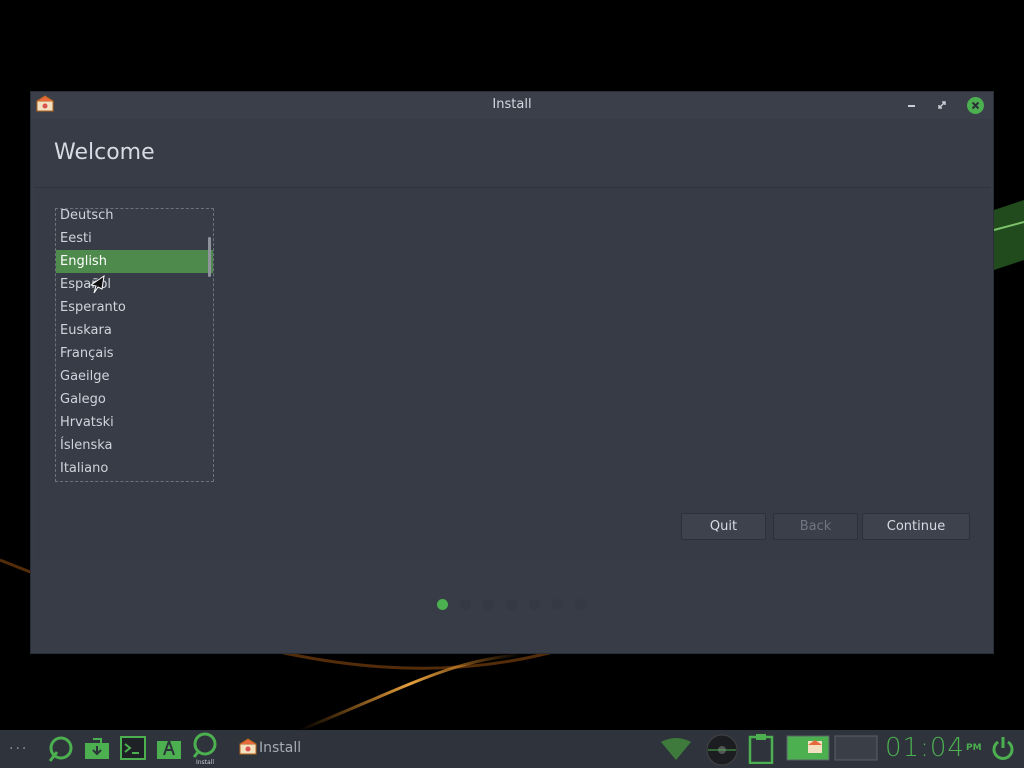  Describe the element at coordinates (134, 445) in the screenshot. I see `language-item: Íslenska` at that location.